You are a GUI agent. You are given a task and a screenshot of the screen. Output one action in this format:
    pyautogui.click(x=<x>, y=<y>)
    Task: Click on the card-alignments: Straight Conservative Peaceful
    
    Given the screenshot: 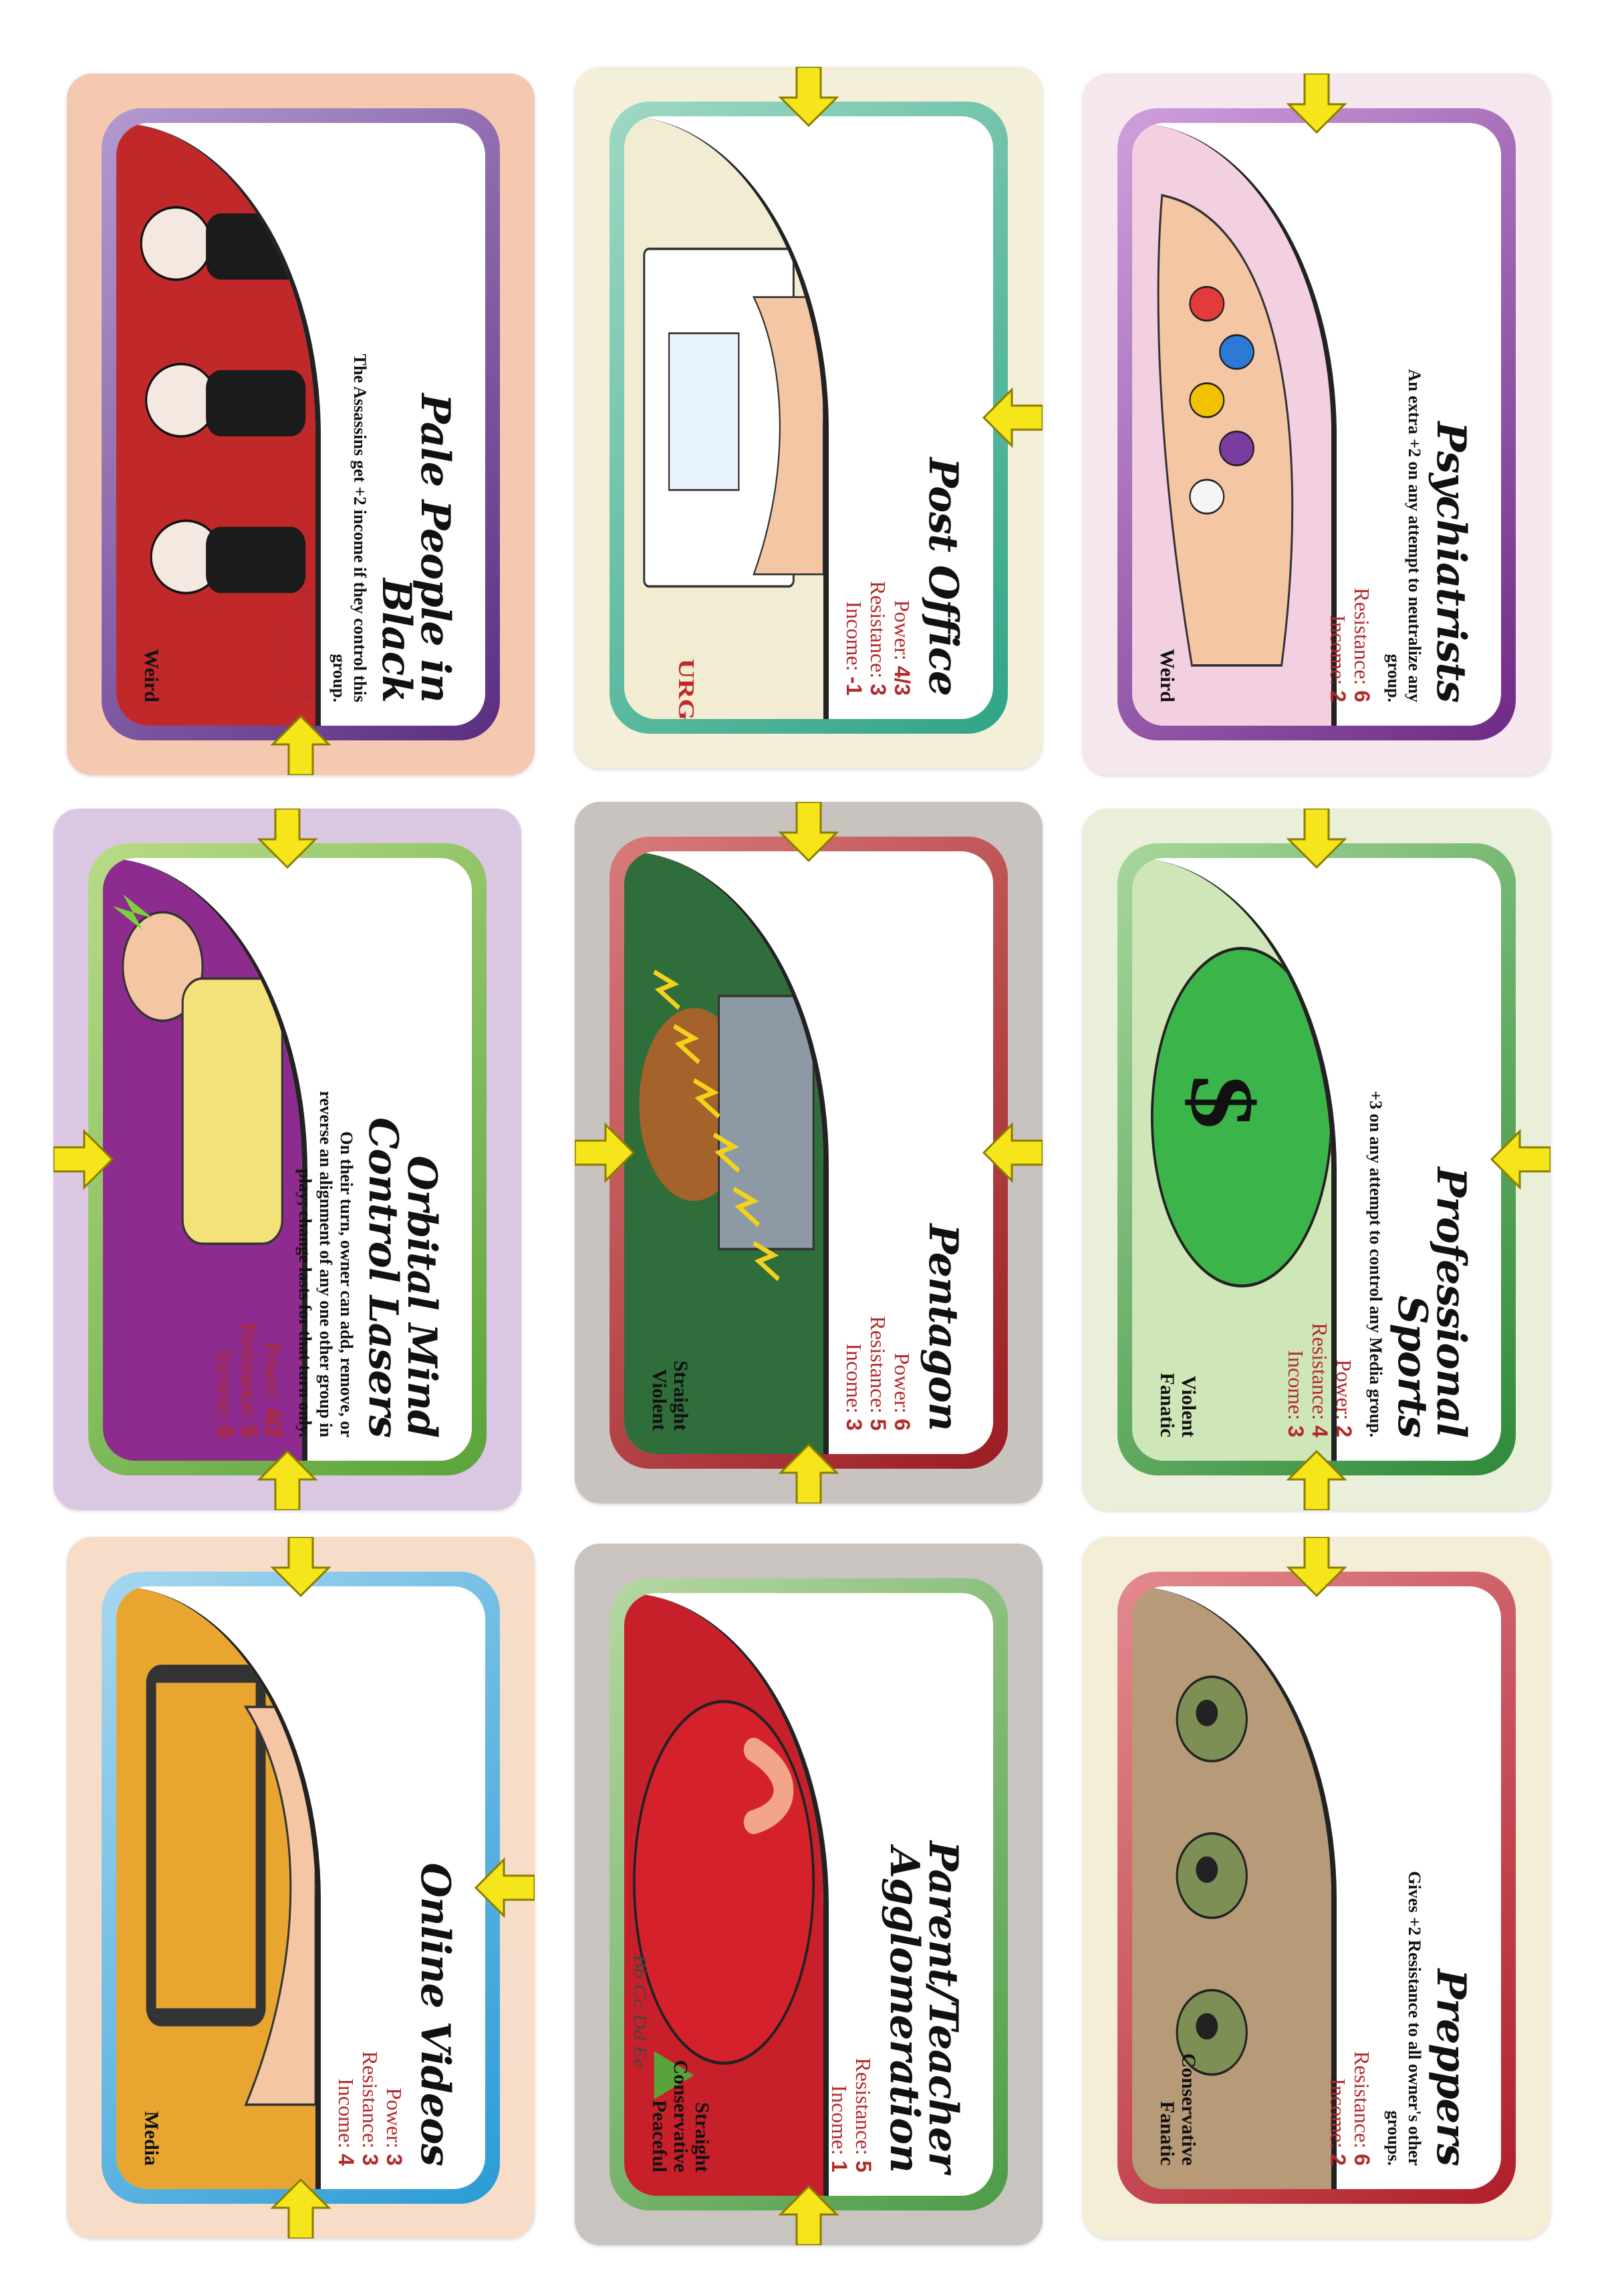 What is the action you would take?
    pyautogui.click(x=680, y=2115)
    